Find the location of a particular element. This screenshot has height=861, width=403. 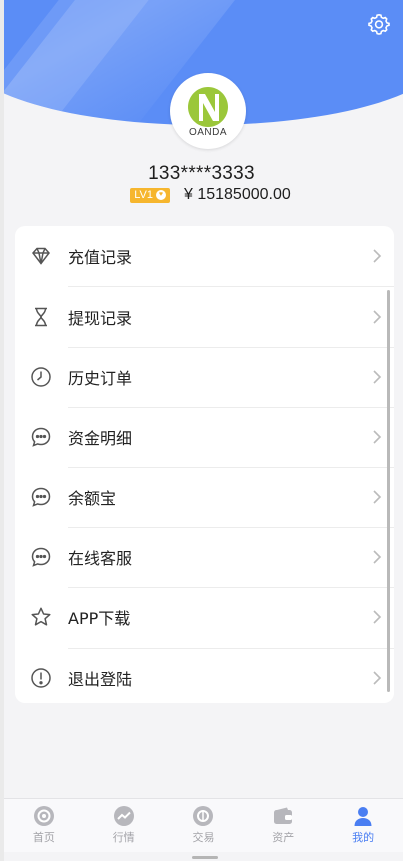

diamond-icon is located at coordinates (41, 256).